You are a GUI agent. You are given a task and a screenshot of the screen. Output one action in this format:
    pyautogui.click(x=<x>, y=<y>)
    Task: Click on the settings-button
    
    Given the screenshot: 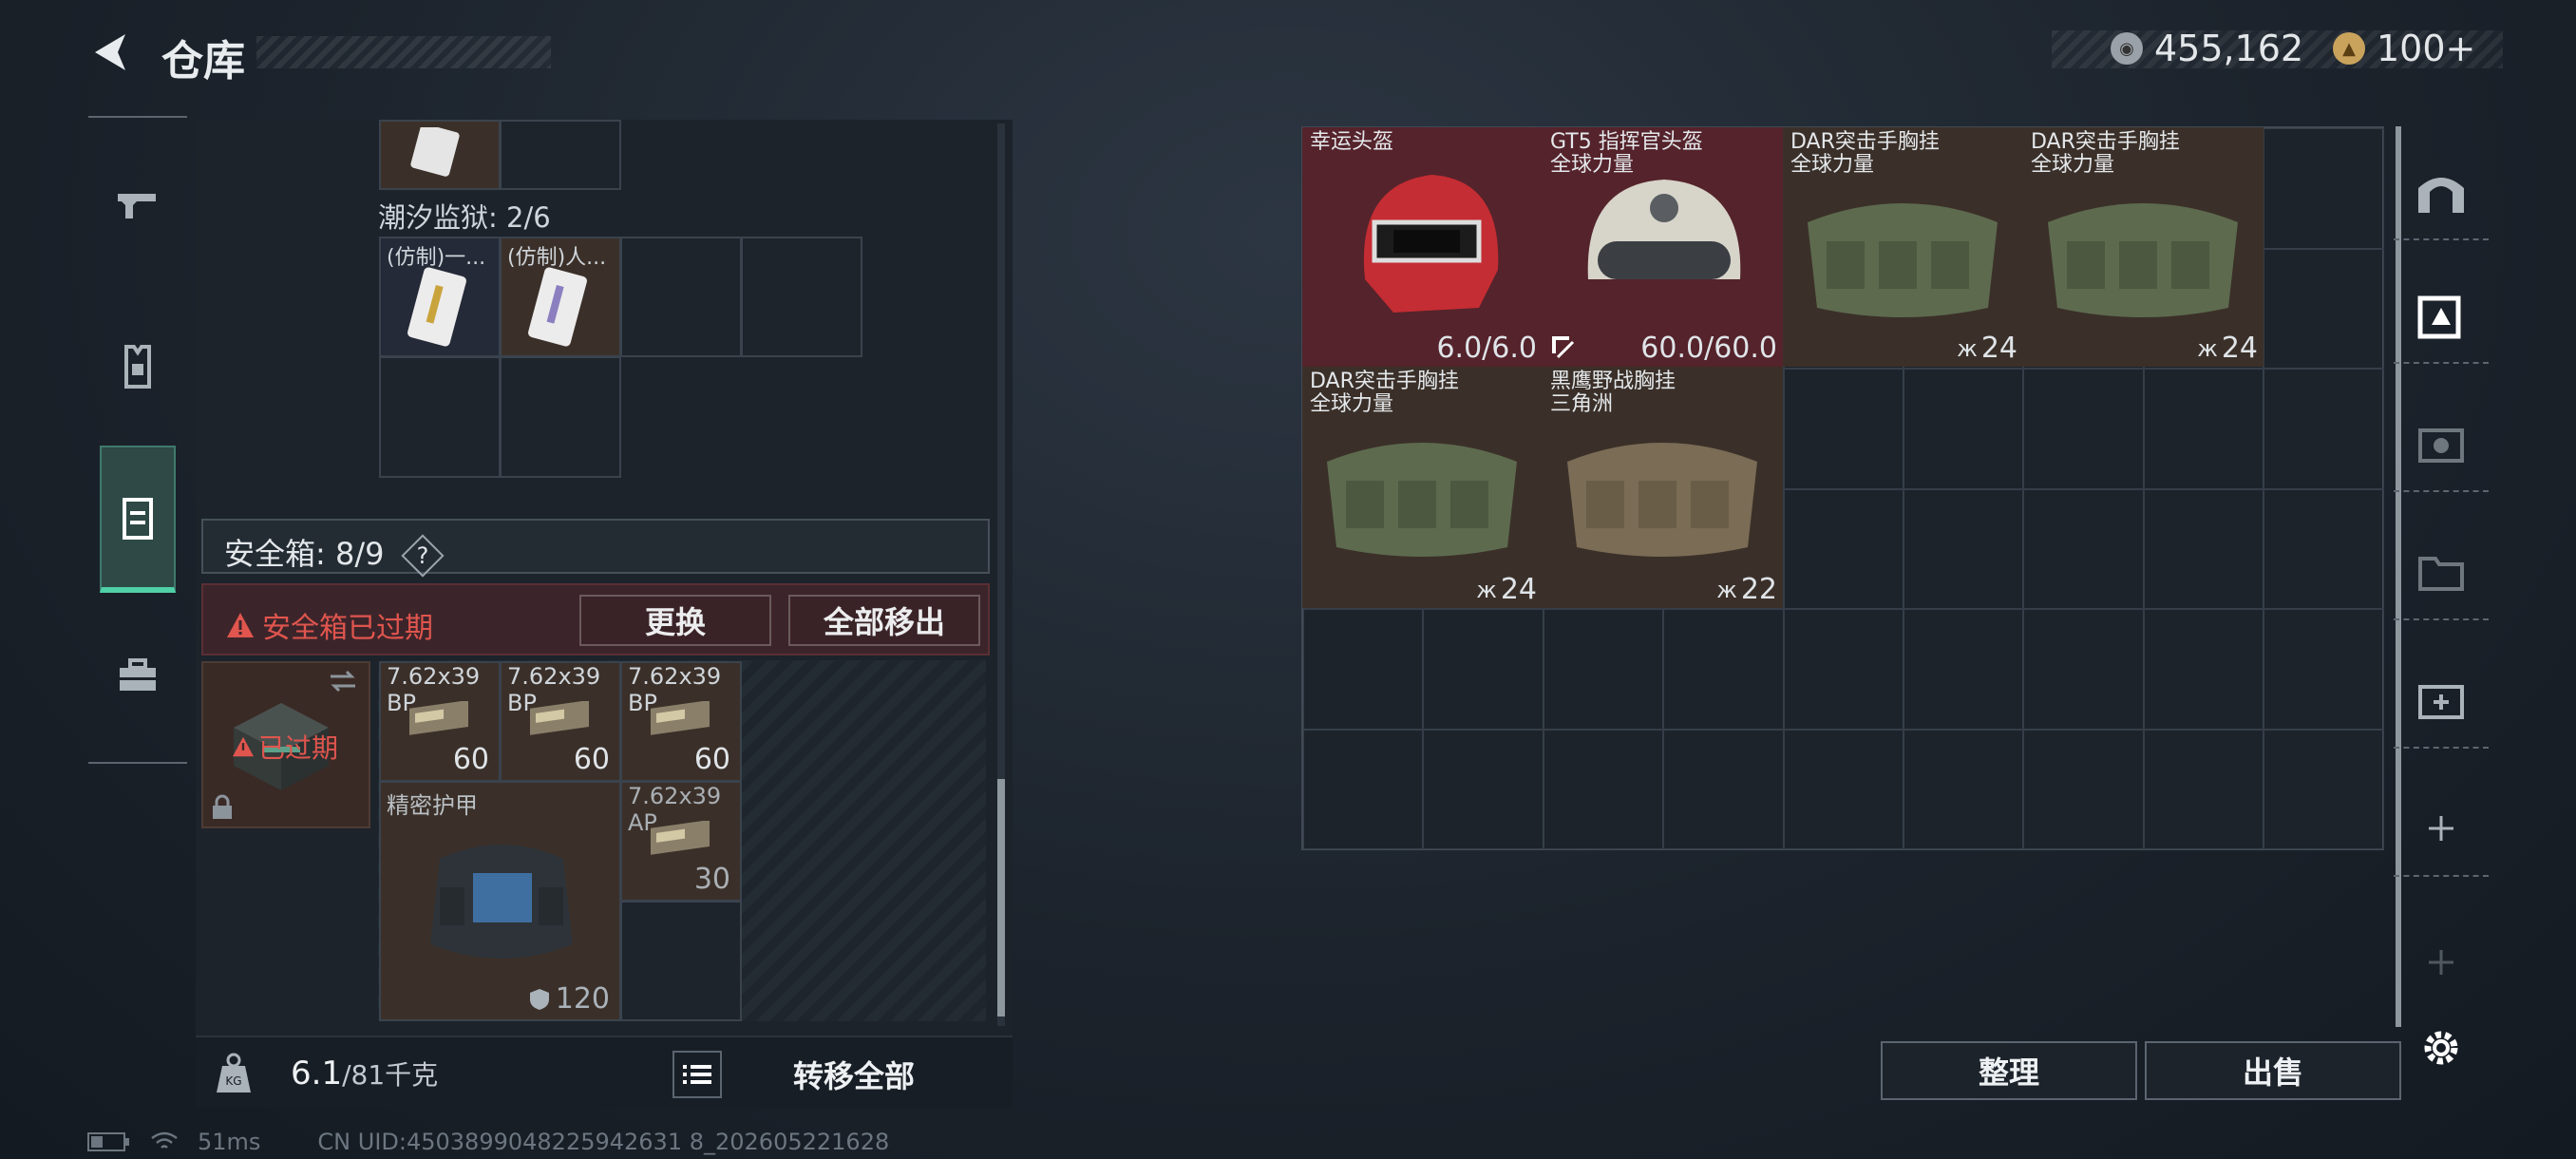 What is the action you would take?
    pyautogui.click(x=2441, y=1047)
    